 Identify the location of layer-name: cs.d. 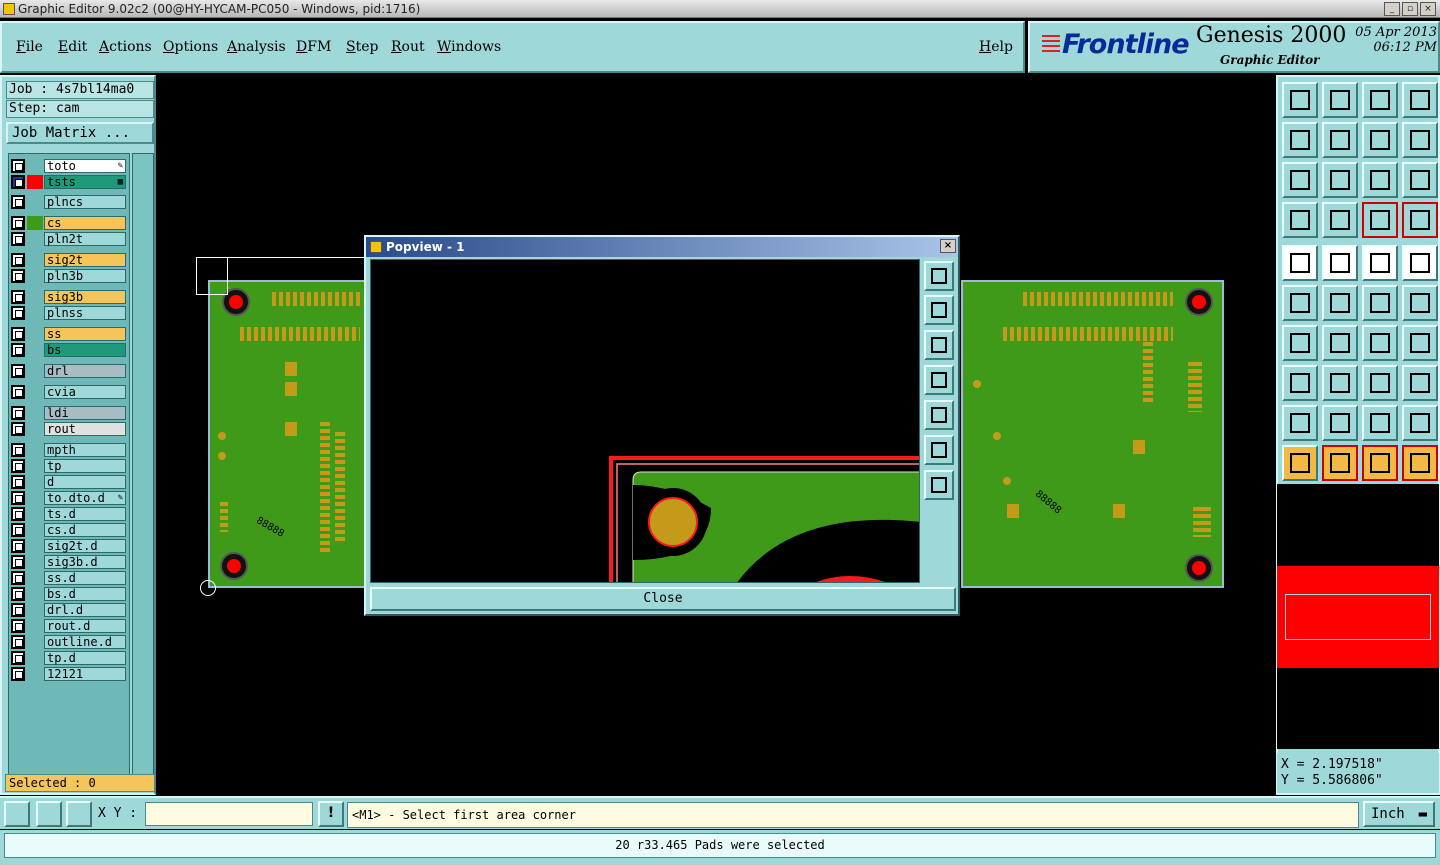
(85, 530).